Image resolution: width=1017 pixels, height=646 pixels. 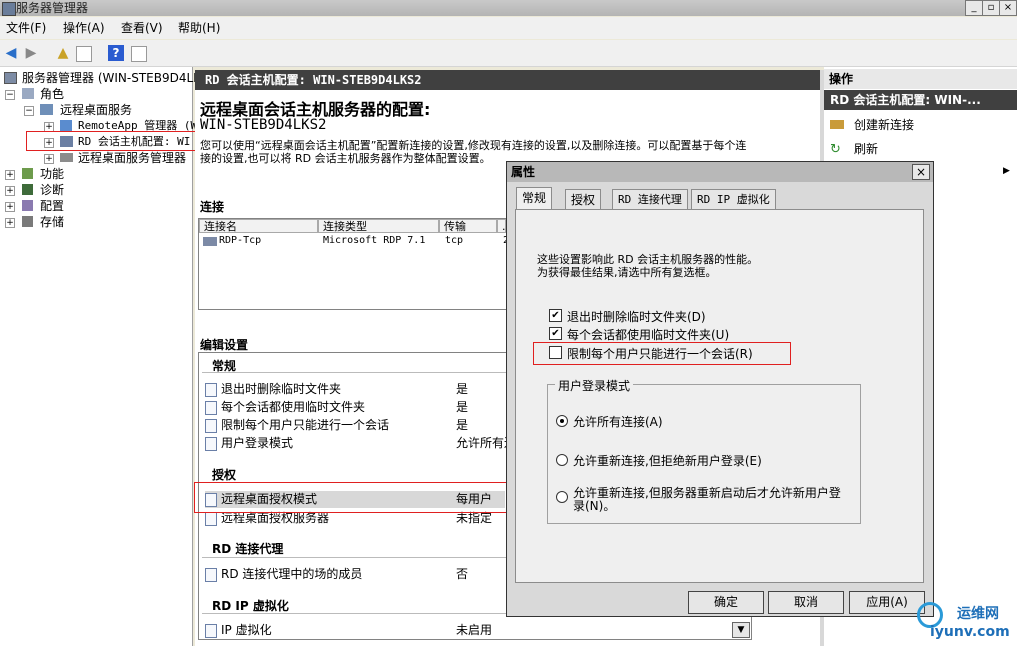 I want to click on description-line-2: 接的设置,也可以将 RD 会话主机服务器作为整体配置设置。, so click(x=345, y=158).